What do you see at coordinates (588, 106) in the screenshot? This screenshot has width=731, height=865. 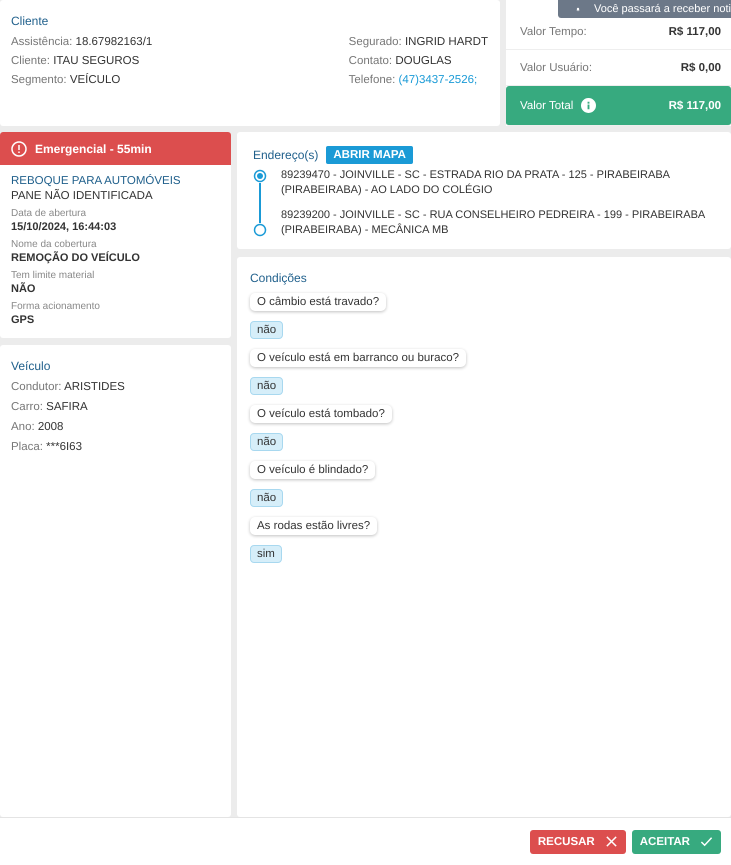 I see `info-icon` at bounding box center [588, 106].